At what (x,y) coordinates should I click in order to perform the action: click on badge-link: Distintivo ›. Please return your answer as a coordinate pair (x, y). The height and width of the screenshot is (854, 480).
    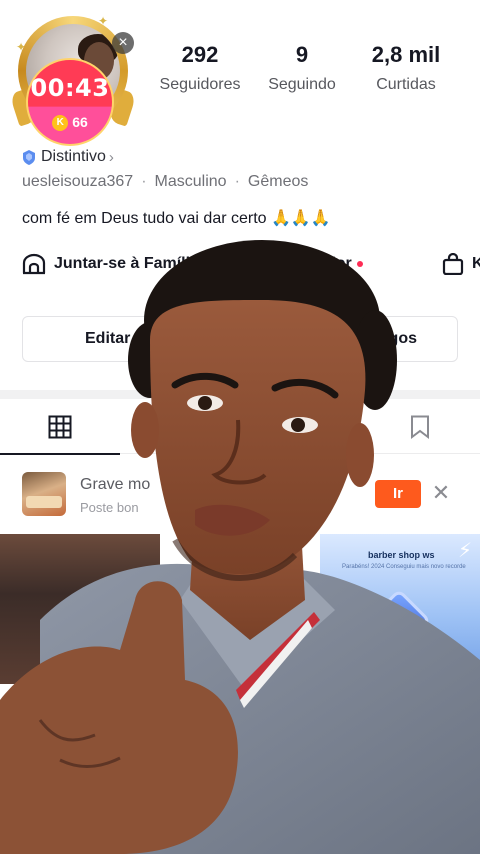
    Looking at the image, I should click on (68, 157).